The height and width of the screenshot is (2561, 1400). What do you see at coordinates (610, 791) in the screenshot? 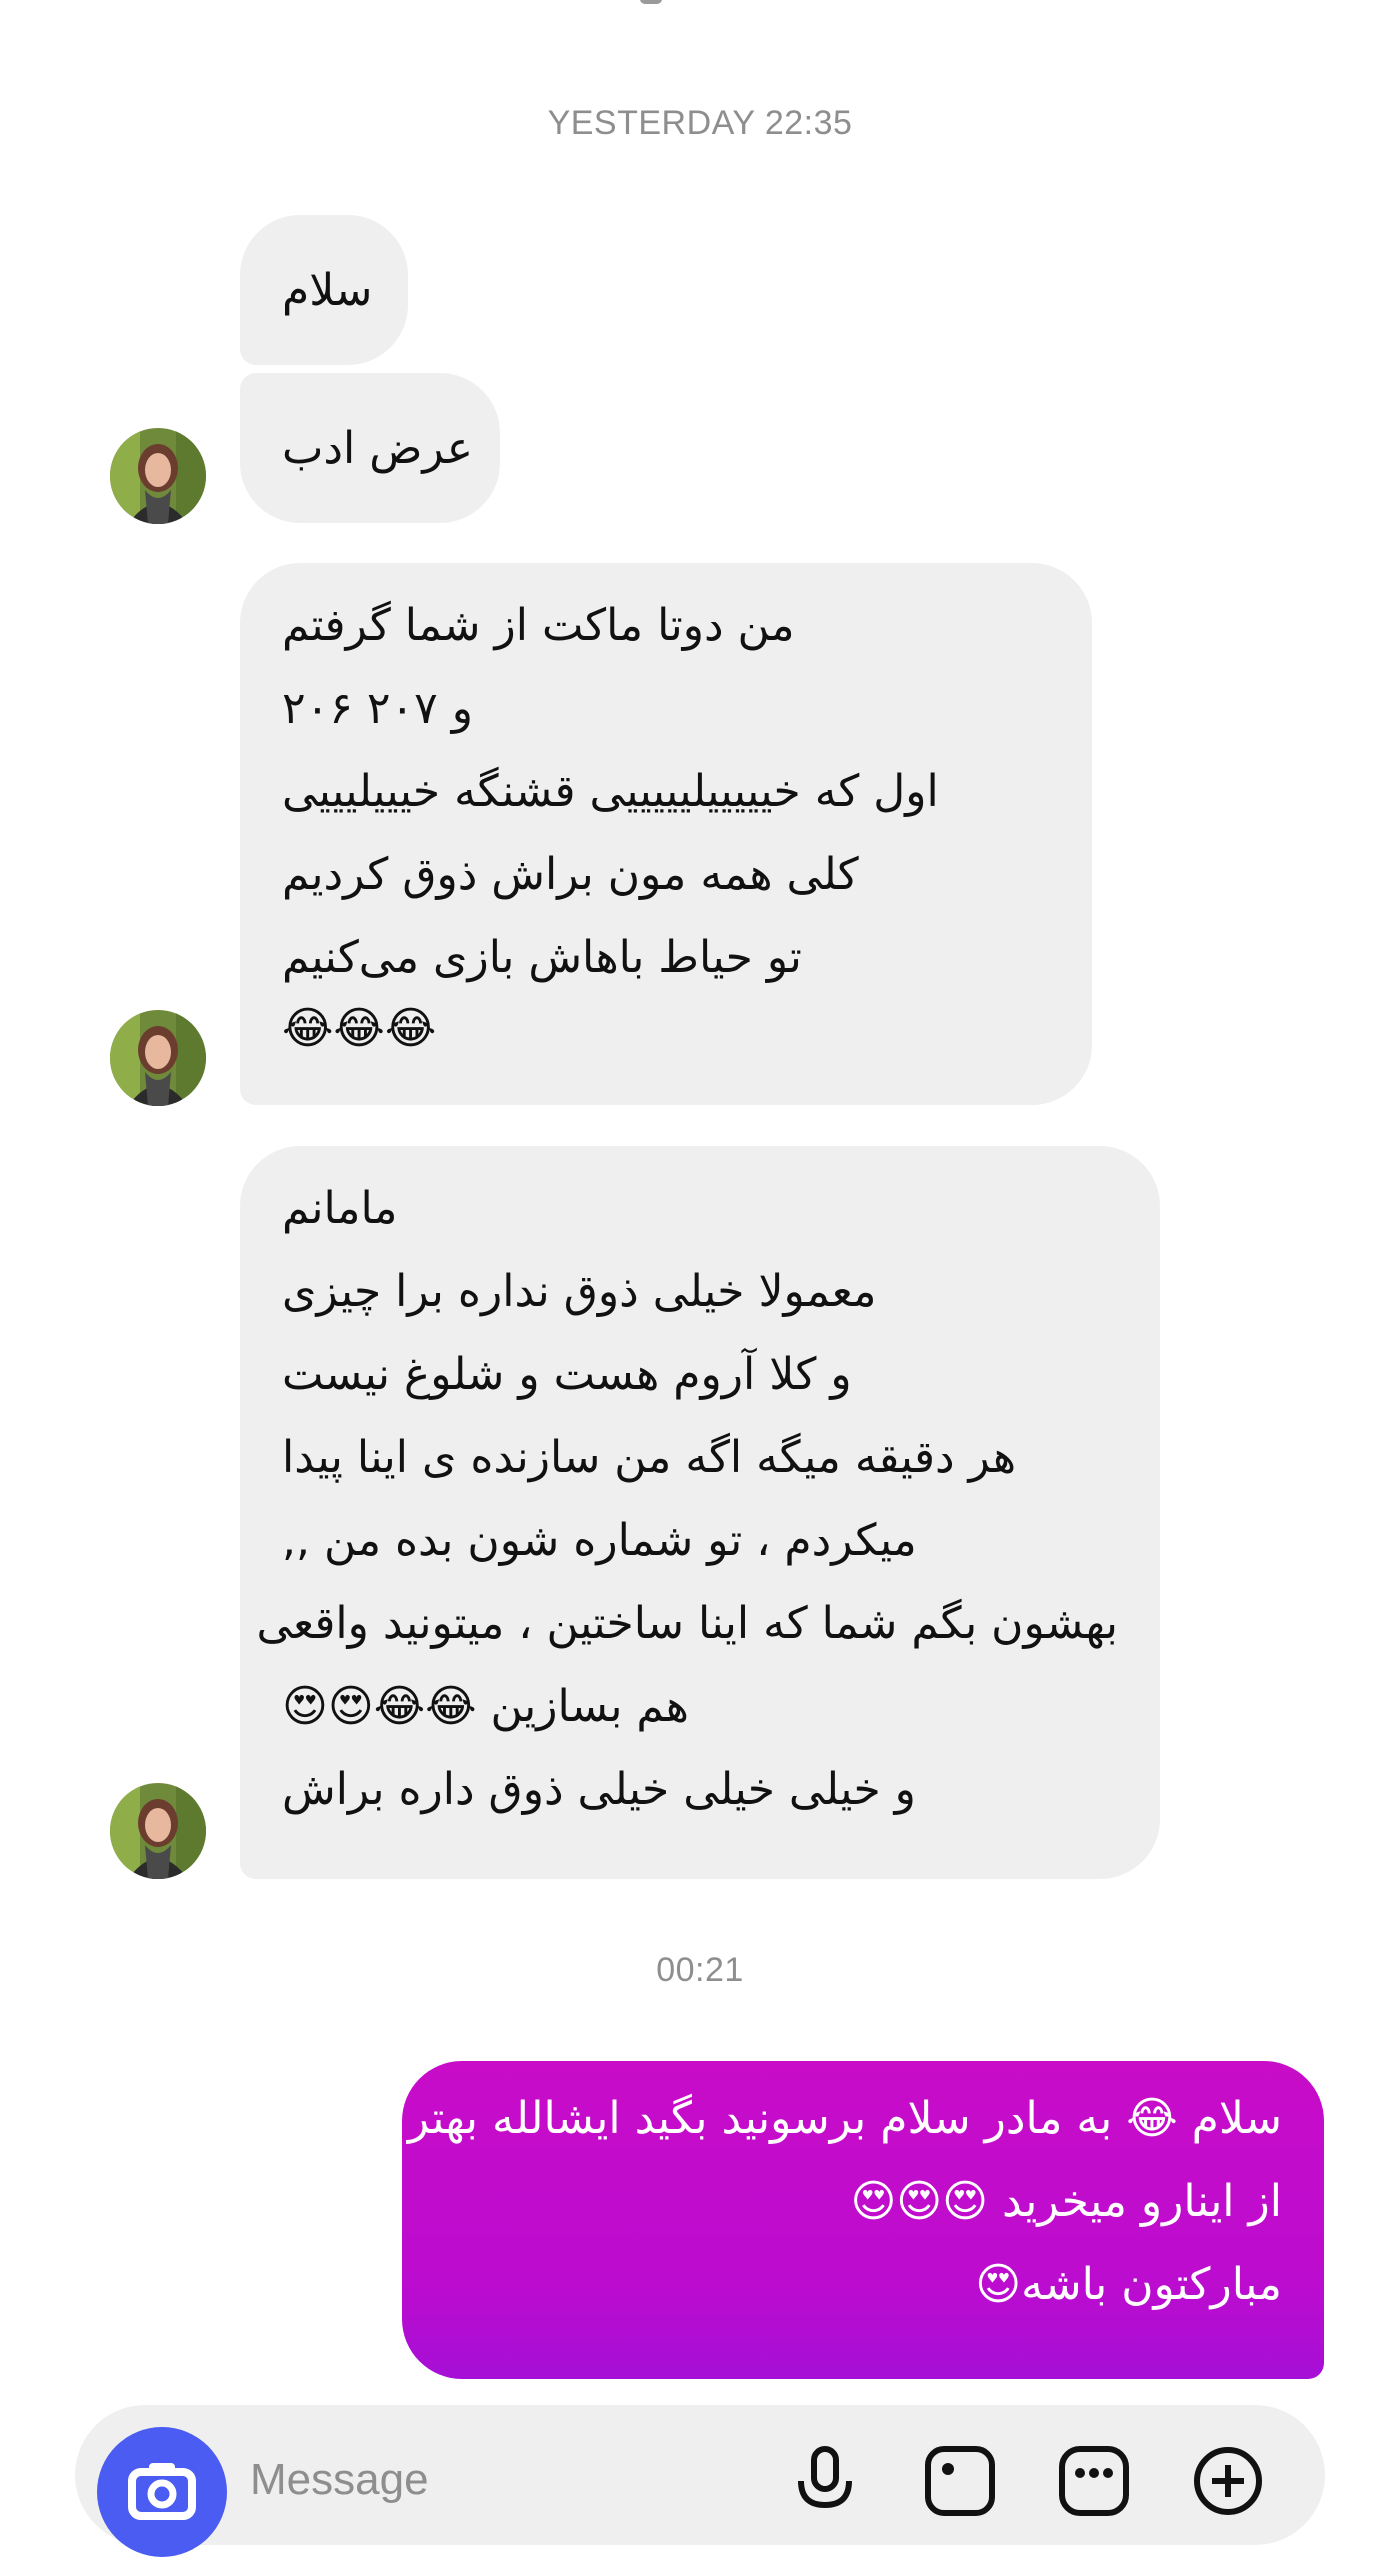
I see `message-text-line: اول که خیییییلیییییی قشنگه خیییلیییی` at bounding box center [610, 791].